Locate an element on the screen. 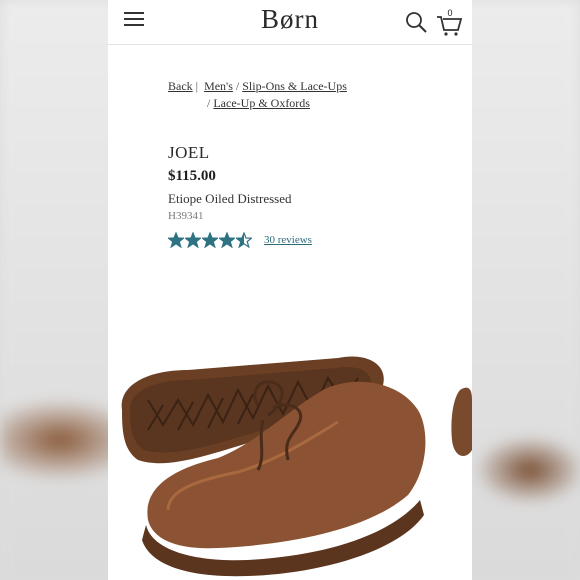 This screenshot has height=580, width=580. top-navigation-bar: Børn 0 is located at coordinates (290, 22).